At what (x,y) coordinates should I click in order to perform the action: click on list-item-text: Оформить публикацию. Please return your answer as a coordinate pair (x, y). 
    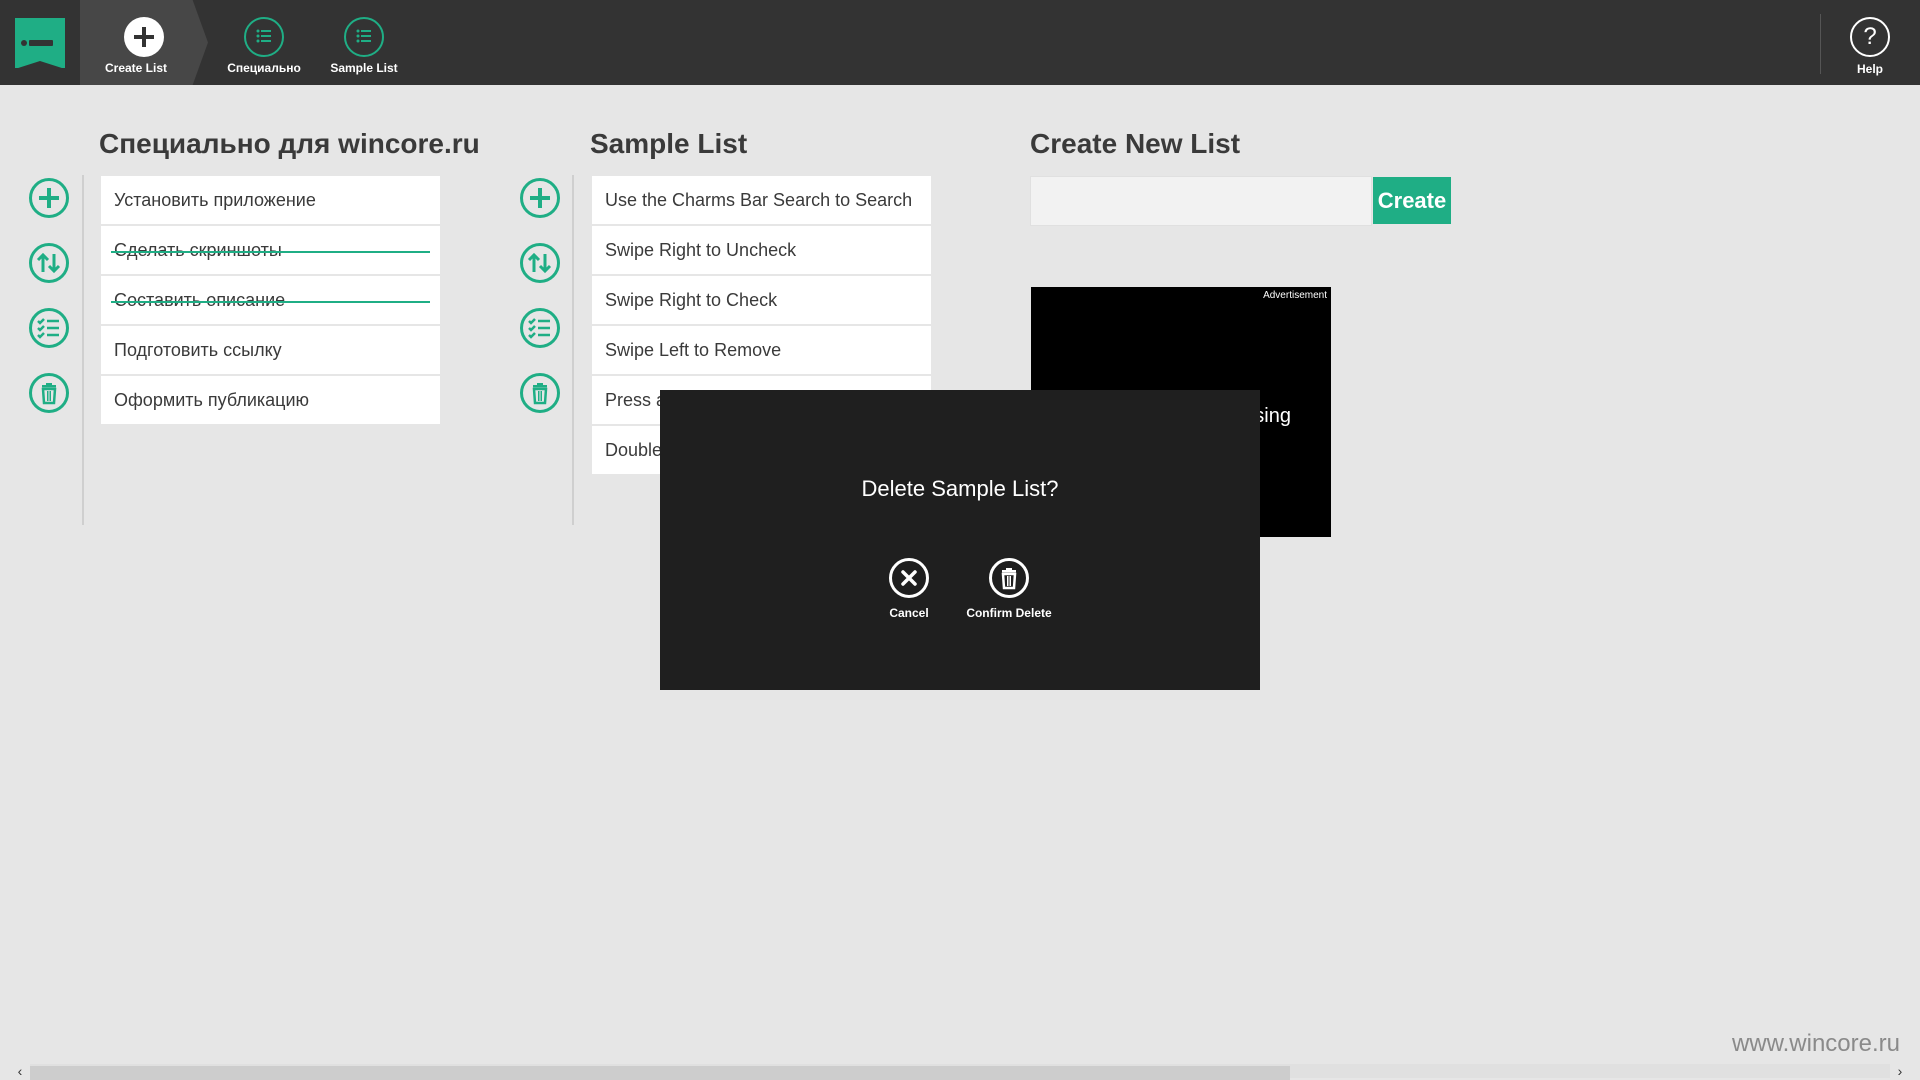
    Looking at the image, I should click on (212, 400).